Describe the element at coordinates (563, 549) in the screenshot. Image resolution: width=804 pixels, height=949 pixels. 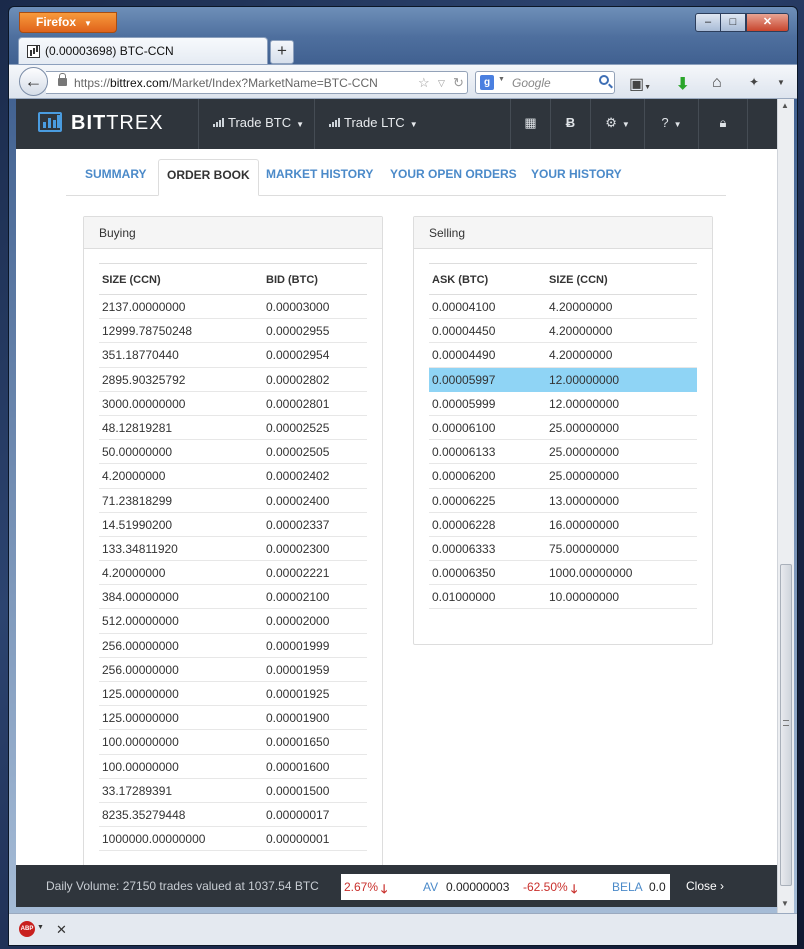
I see `table-row: 0.00006333 75.00000000` at that location.